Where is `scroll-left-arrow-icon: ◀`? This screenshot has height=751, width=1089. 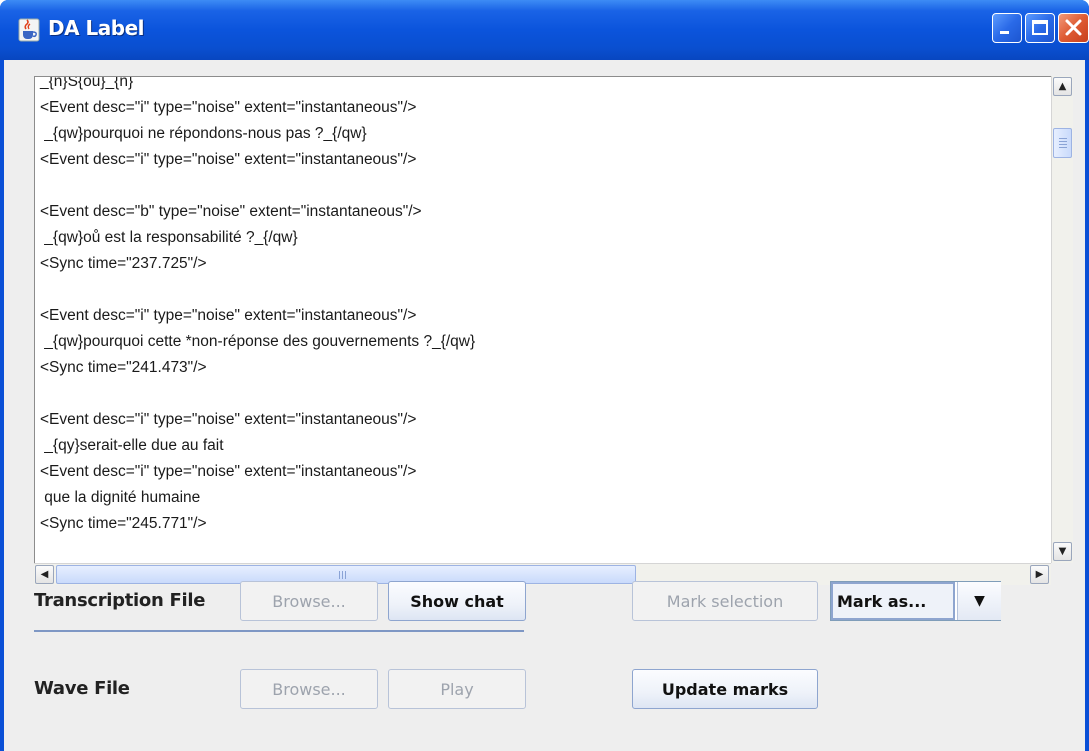
scroll-left-arrow-icon: ◀ is located at coordinates (44, 574).